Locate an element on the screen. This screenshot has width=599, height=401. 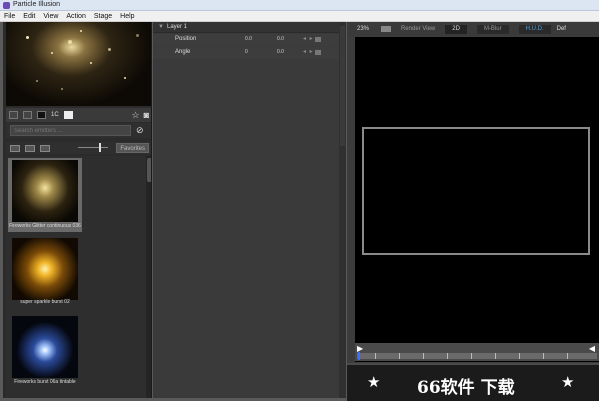
stage-frame is located at coordinates (476, 191).